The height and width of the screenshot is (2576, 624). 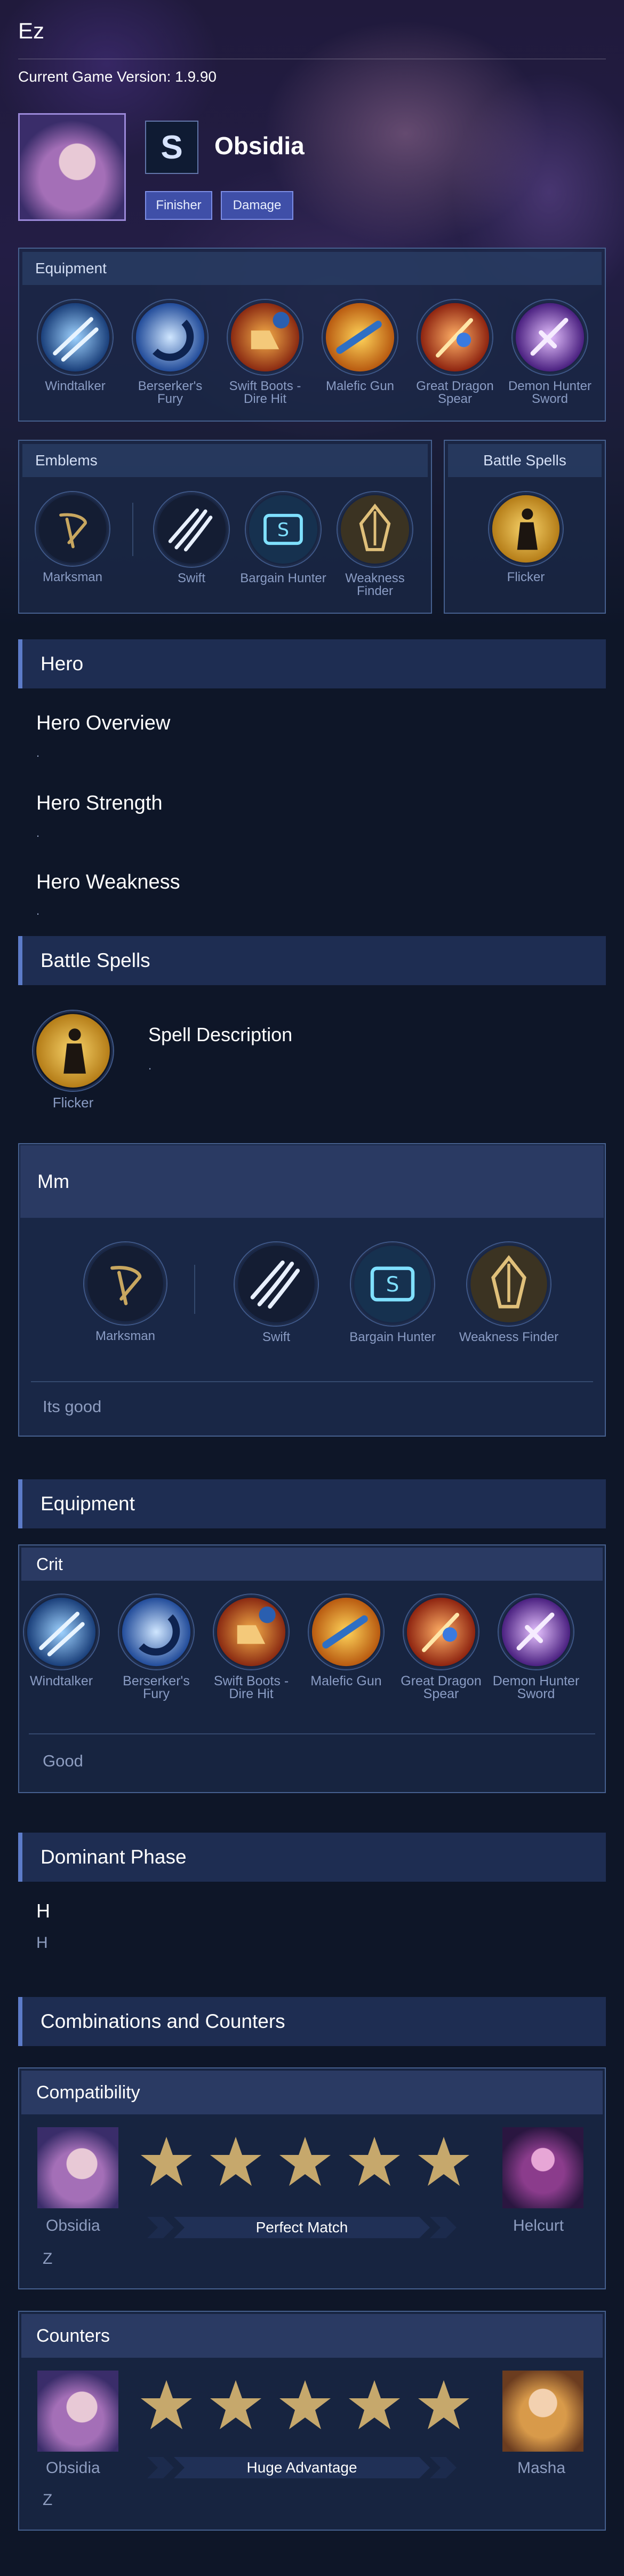 I want to click on hero-weakness-title: Hero Weakness, so click(x=108, y=882).